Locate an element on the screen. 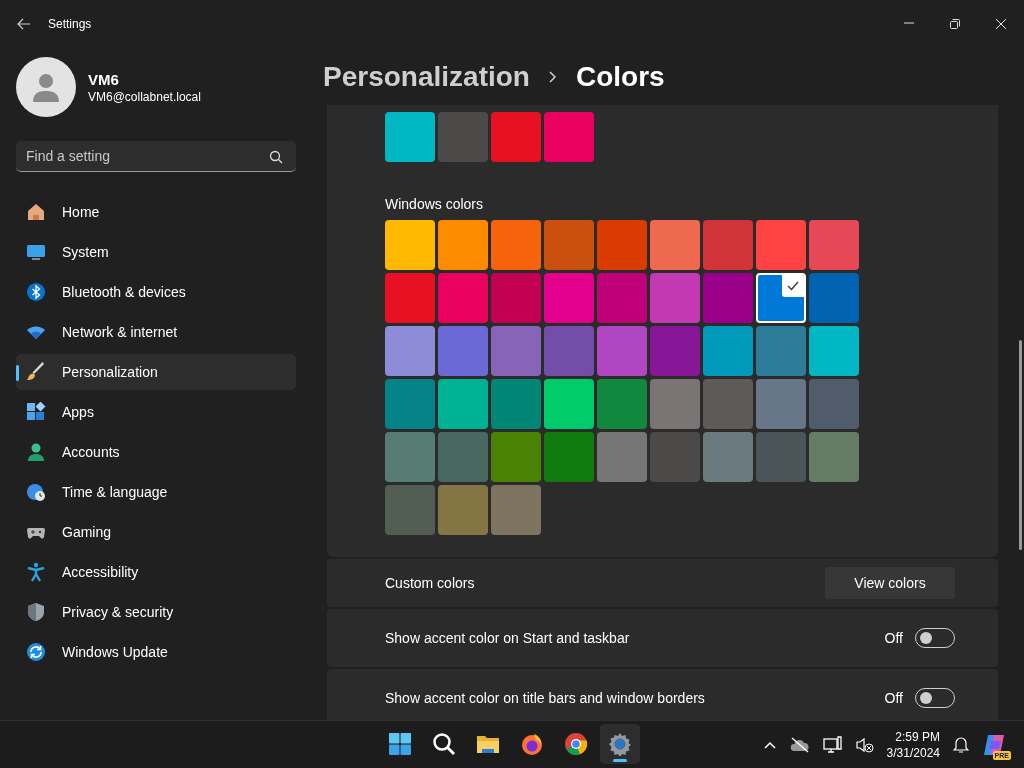 The height and width of the screenshot is (768, 1024). monitor-icon is located at coordinates (36, 252).